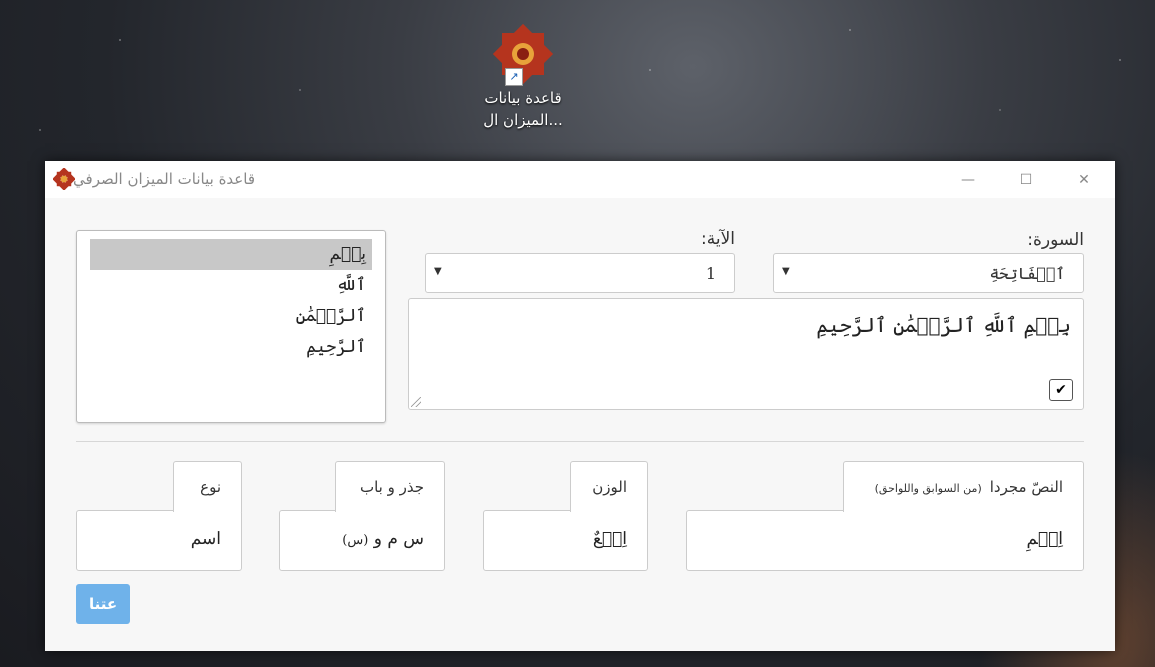 The height and width of the screenshot is (667, 1155). What do you see at coordinates (523, 98) in the screenshot?
I see `desktop-icon-label-line1: قاعدة بيانات` at bounding box center [523, 98].